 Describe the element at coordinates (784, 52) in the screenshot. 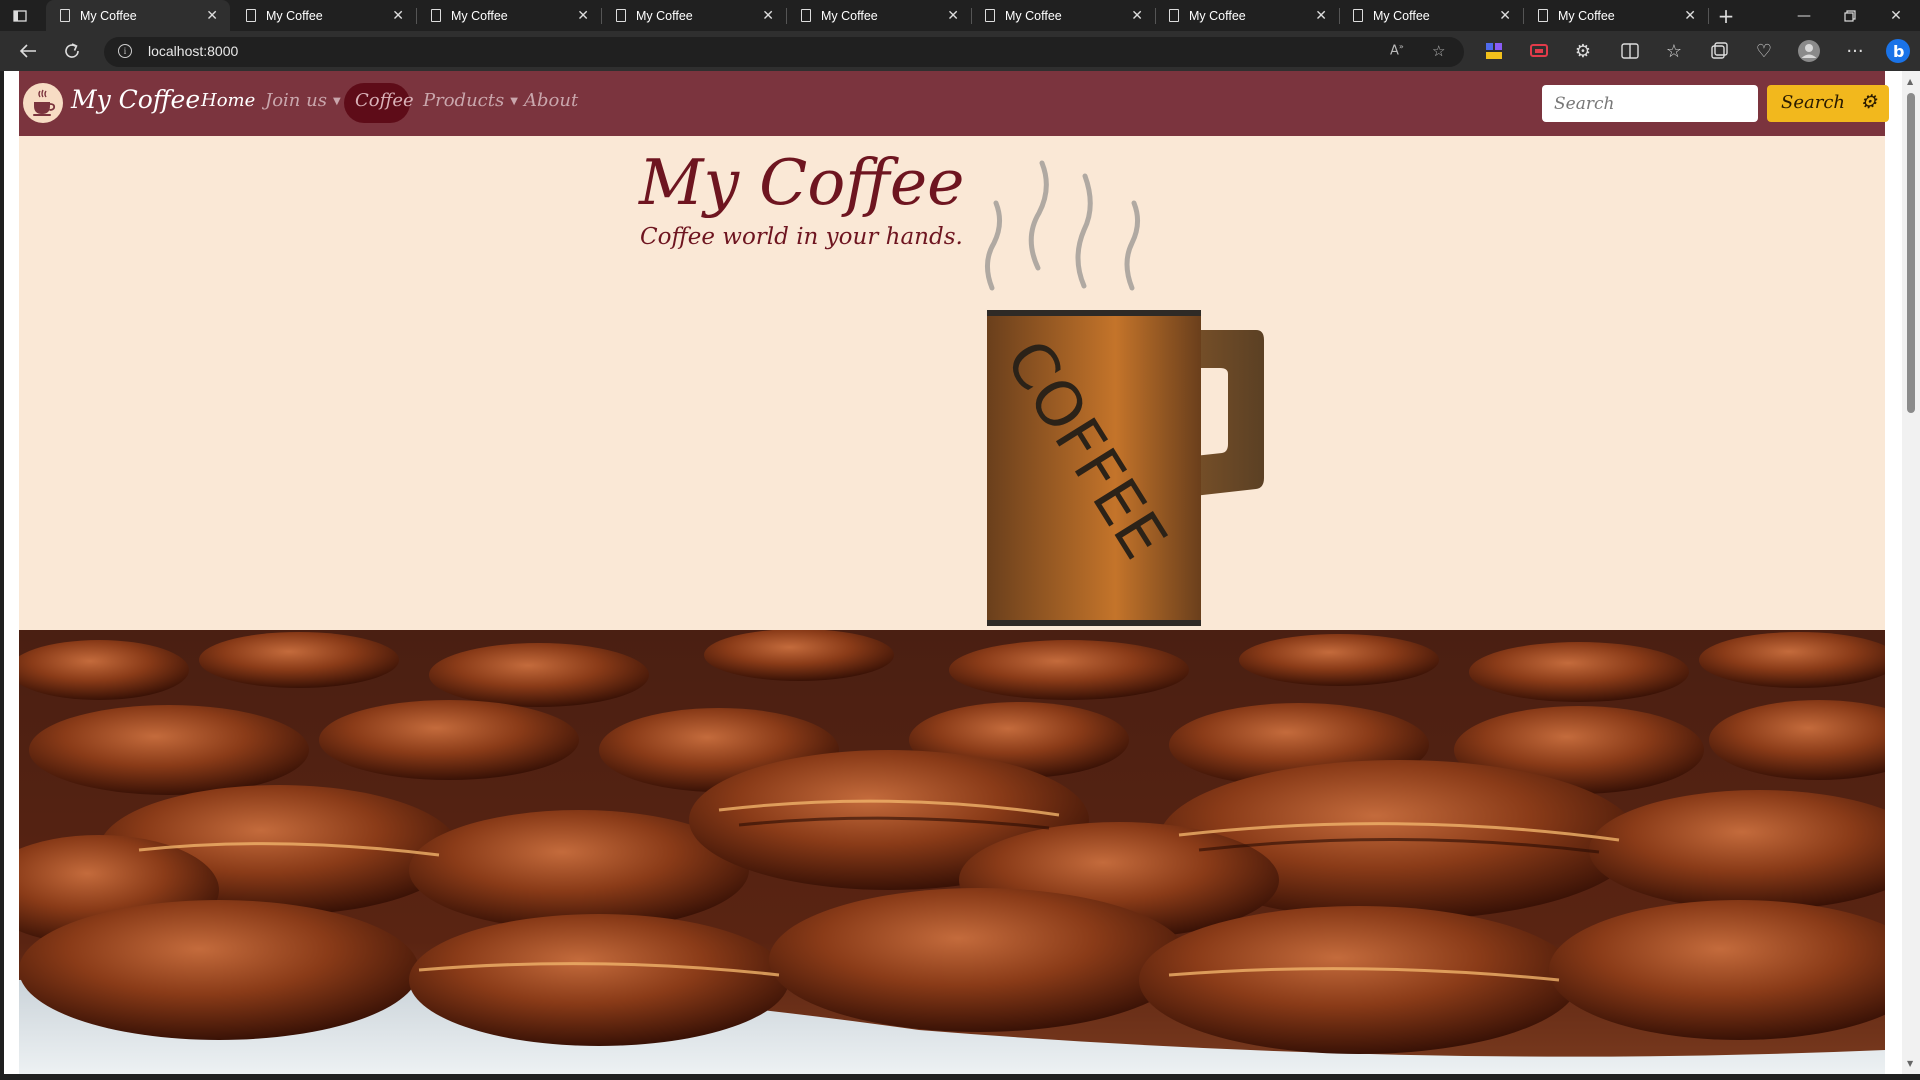

I see `address-bar: i localhost:8000 A» ☆` at that location.